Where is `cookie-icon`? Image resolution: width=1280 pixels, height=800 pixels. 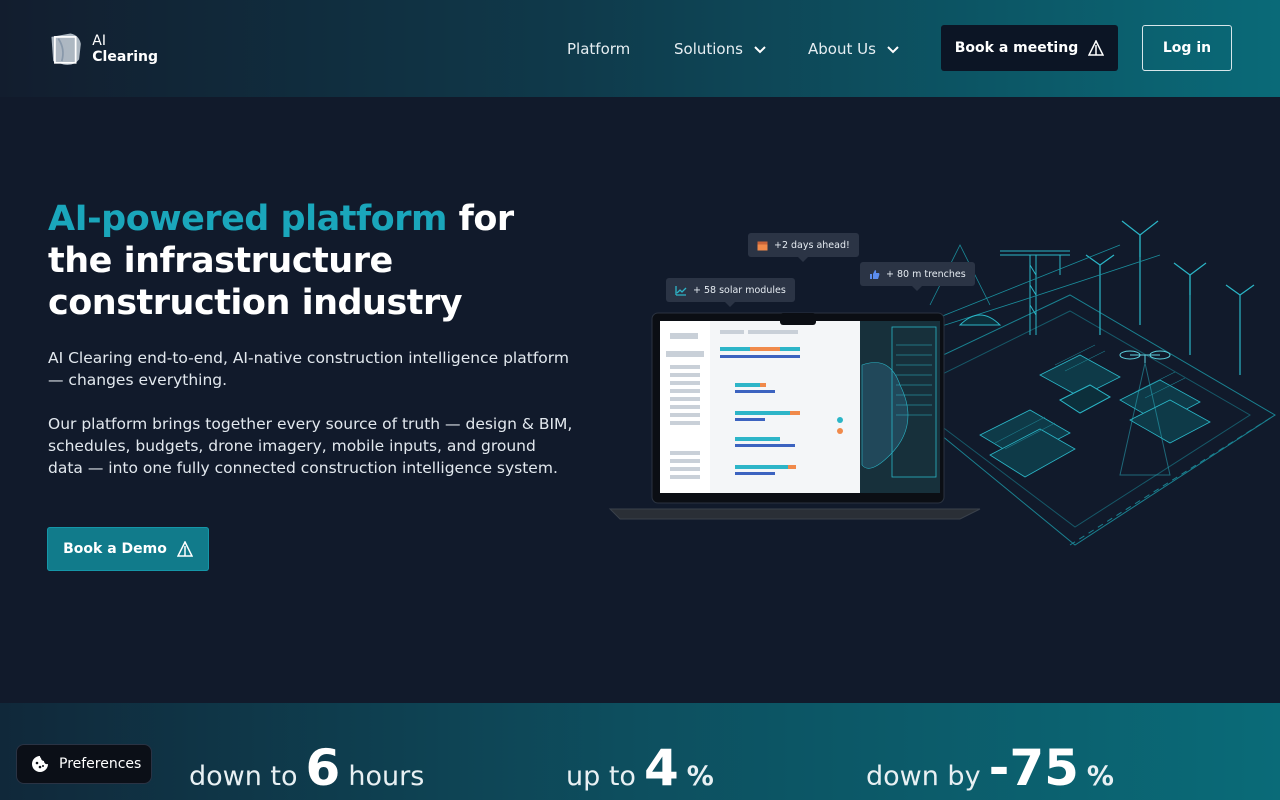 cookie-icon is located at coordinates (40, 764).